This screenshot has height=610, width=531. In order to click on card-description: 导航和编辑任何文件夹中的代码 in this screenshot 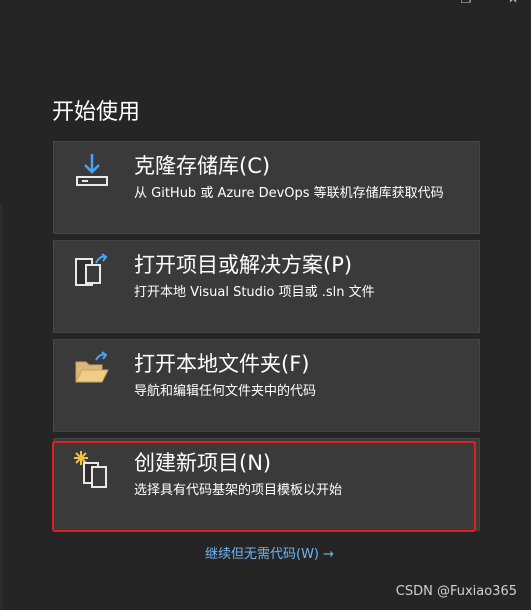, I will do `click(225, 391)`.